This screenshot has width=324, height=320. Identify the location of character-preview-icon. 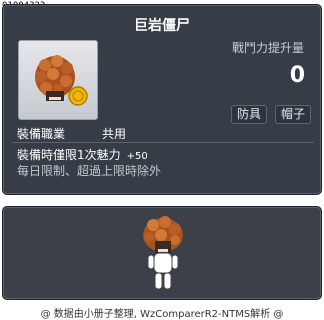
(163, 253).